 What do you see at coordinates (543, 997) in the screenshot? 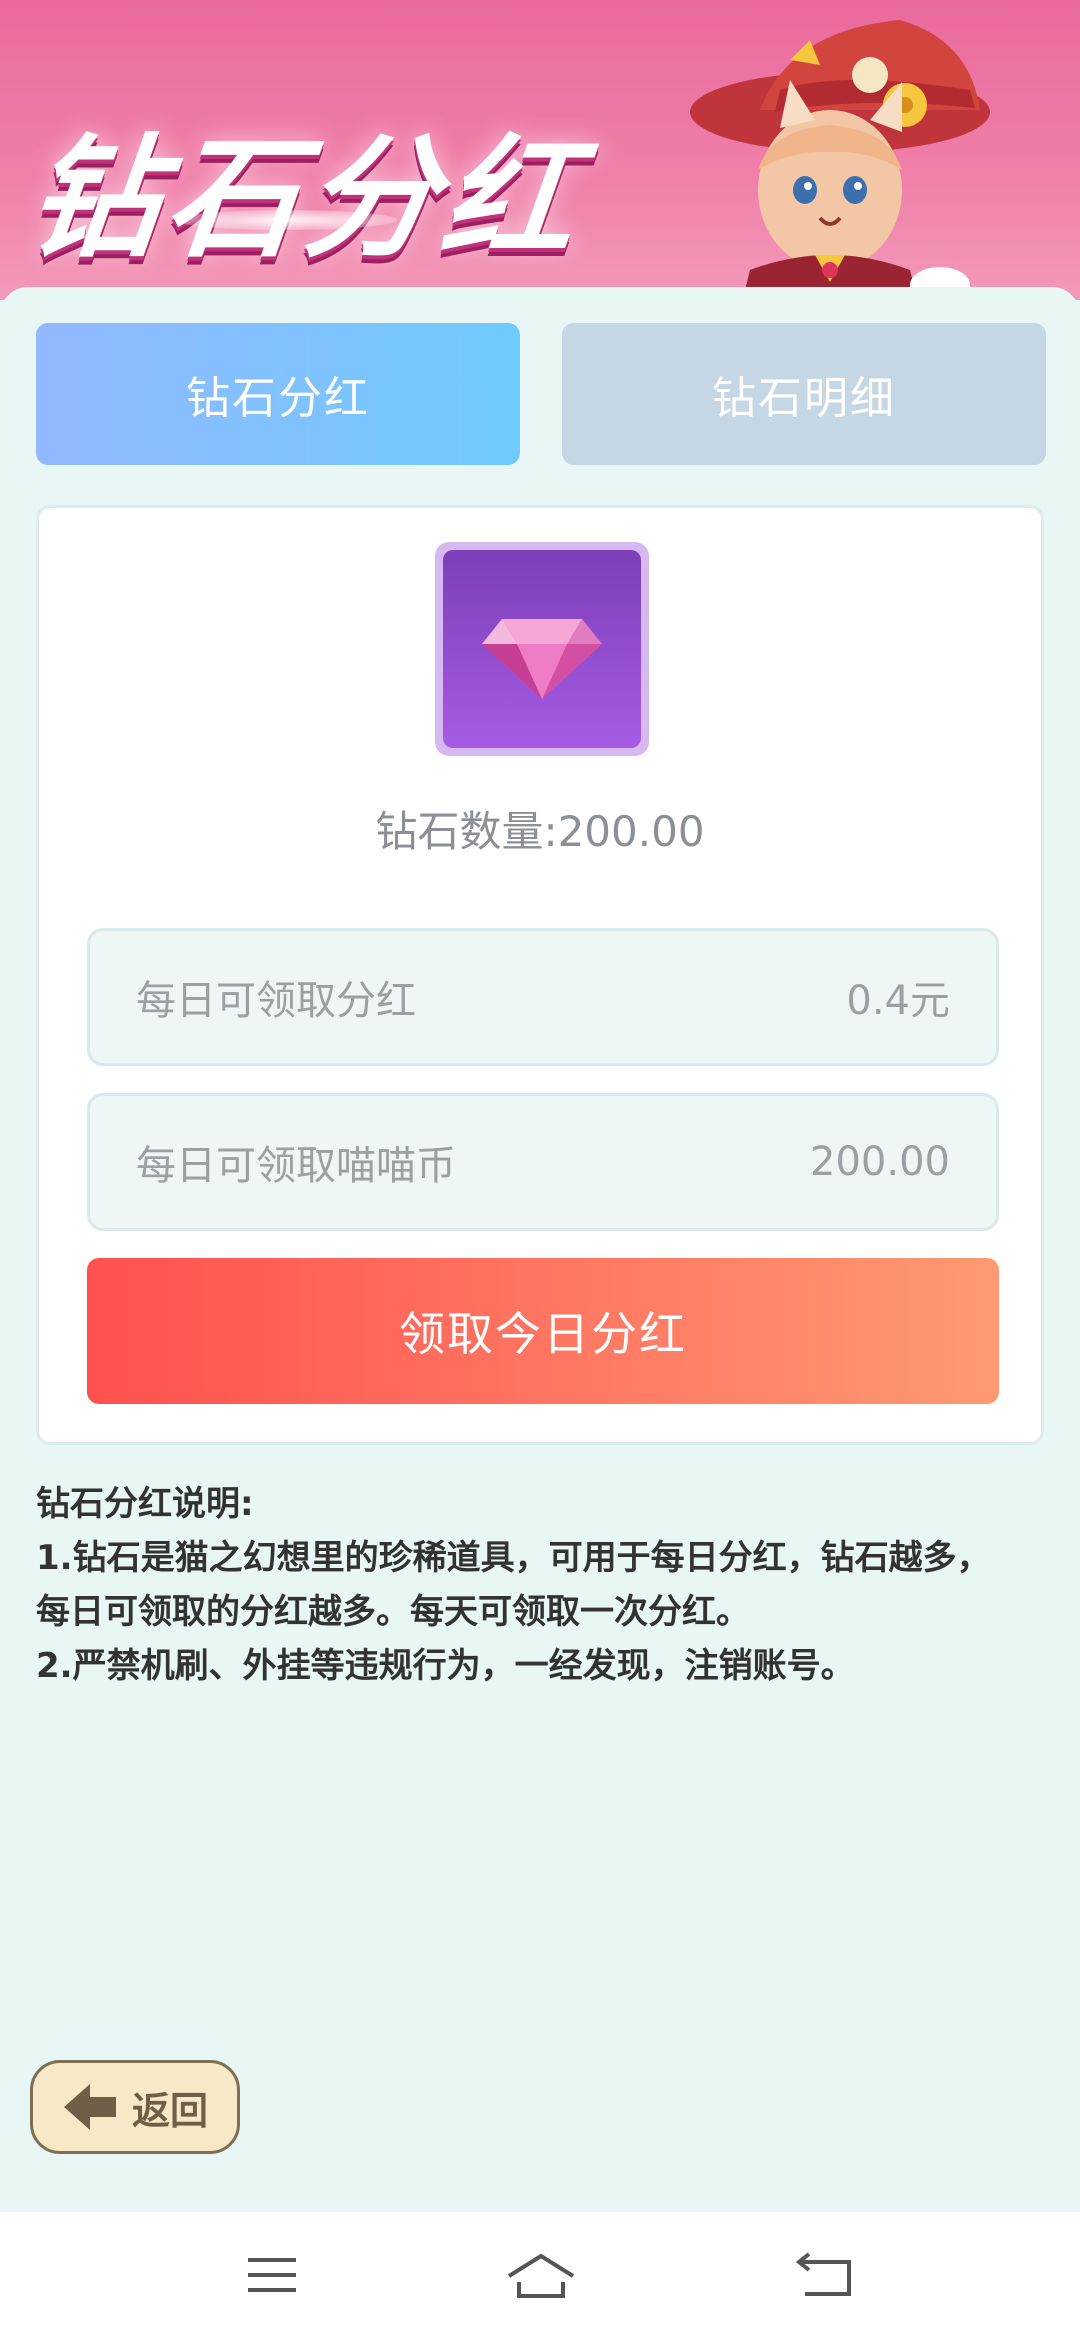
I see `daily-dividend-row: 每日可领取分红 0.4元` at bounding box center [543, 997].